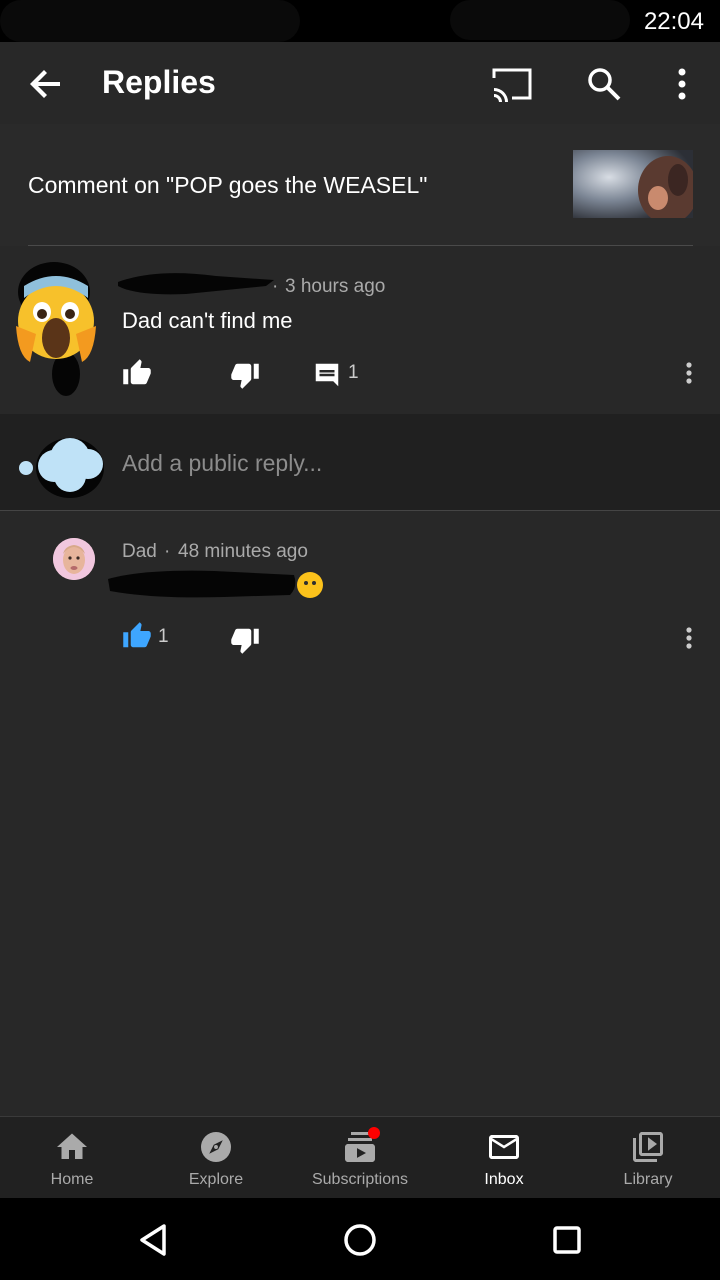 The image size is (720, 1280). Describe the element at coordinates (196, 283) in the screenshot. I see `redacted-author` at that location.